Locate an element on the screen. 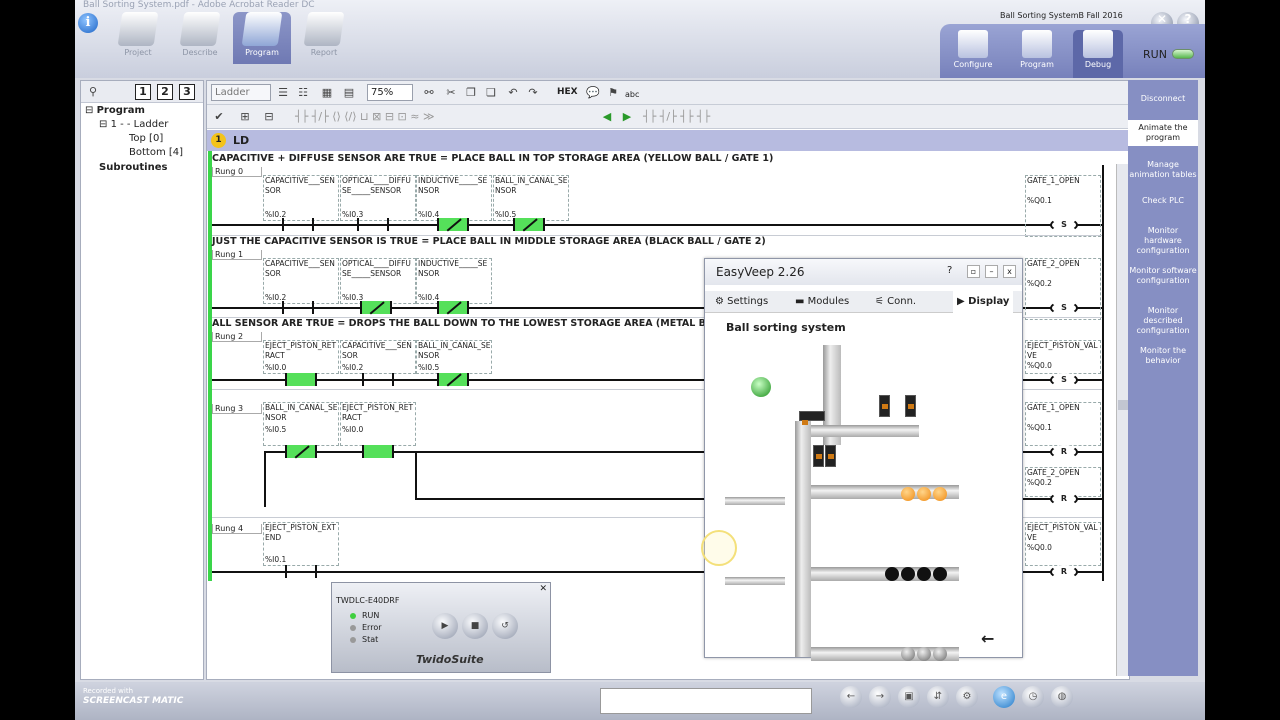 The image size is (1280, 720). undo-icon: ↶ is located at coordinates (513, 93).